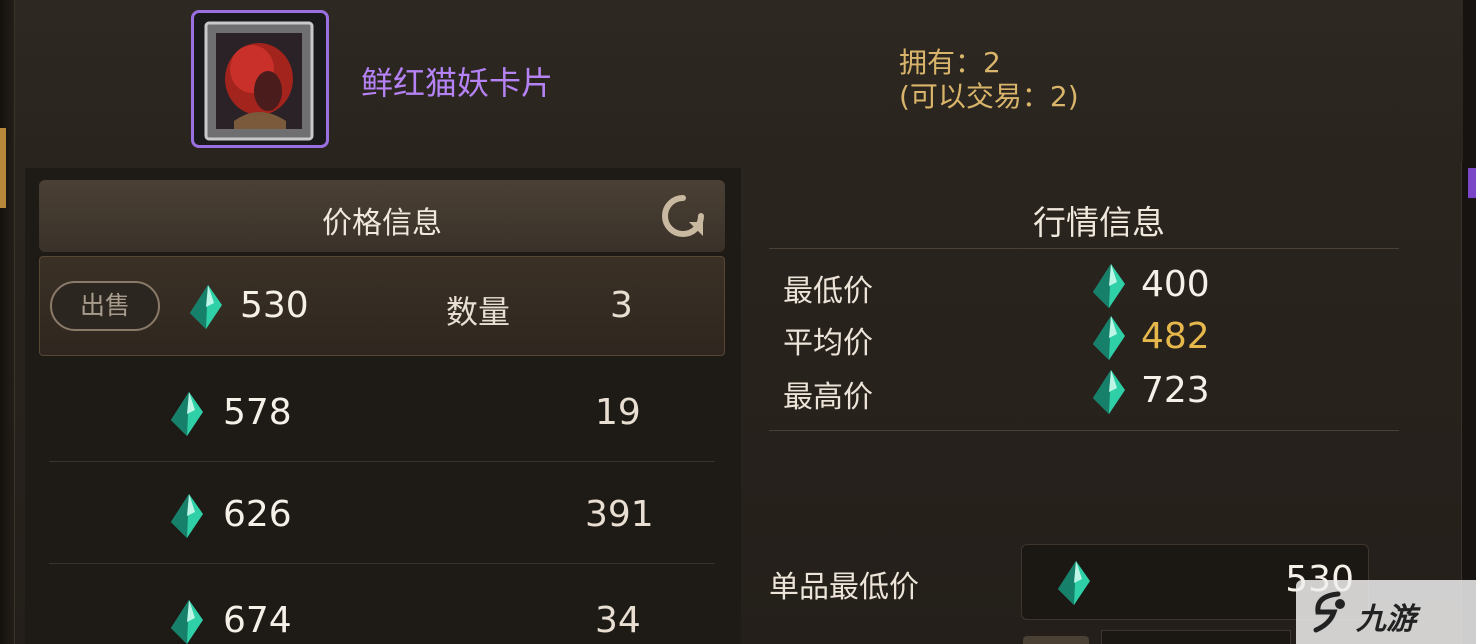  I want to click on watermark: 九游, so click(1386, 612).